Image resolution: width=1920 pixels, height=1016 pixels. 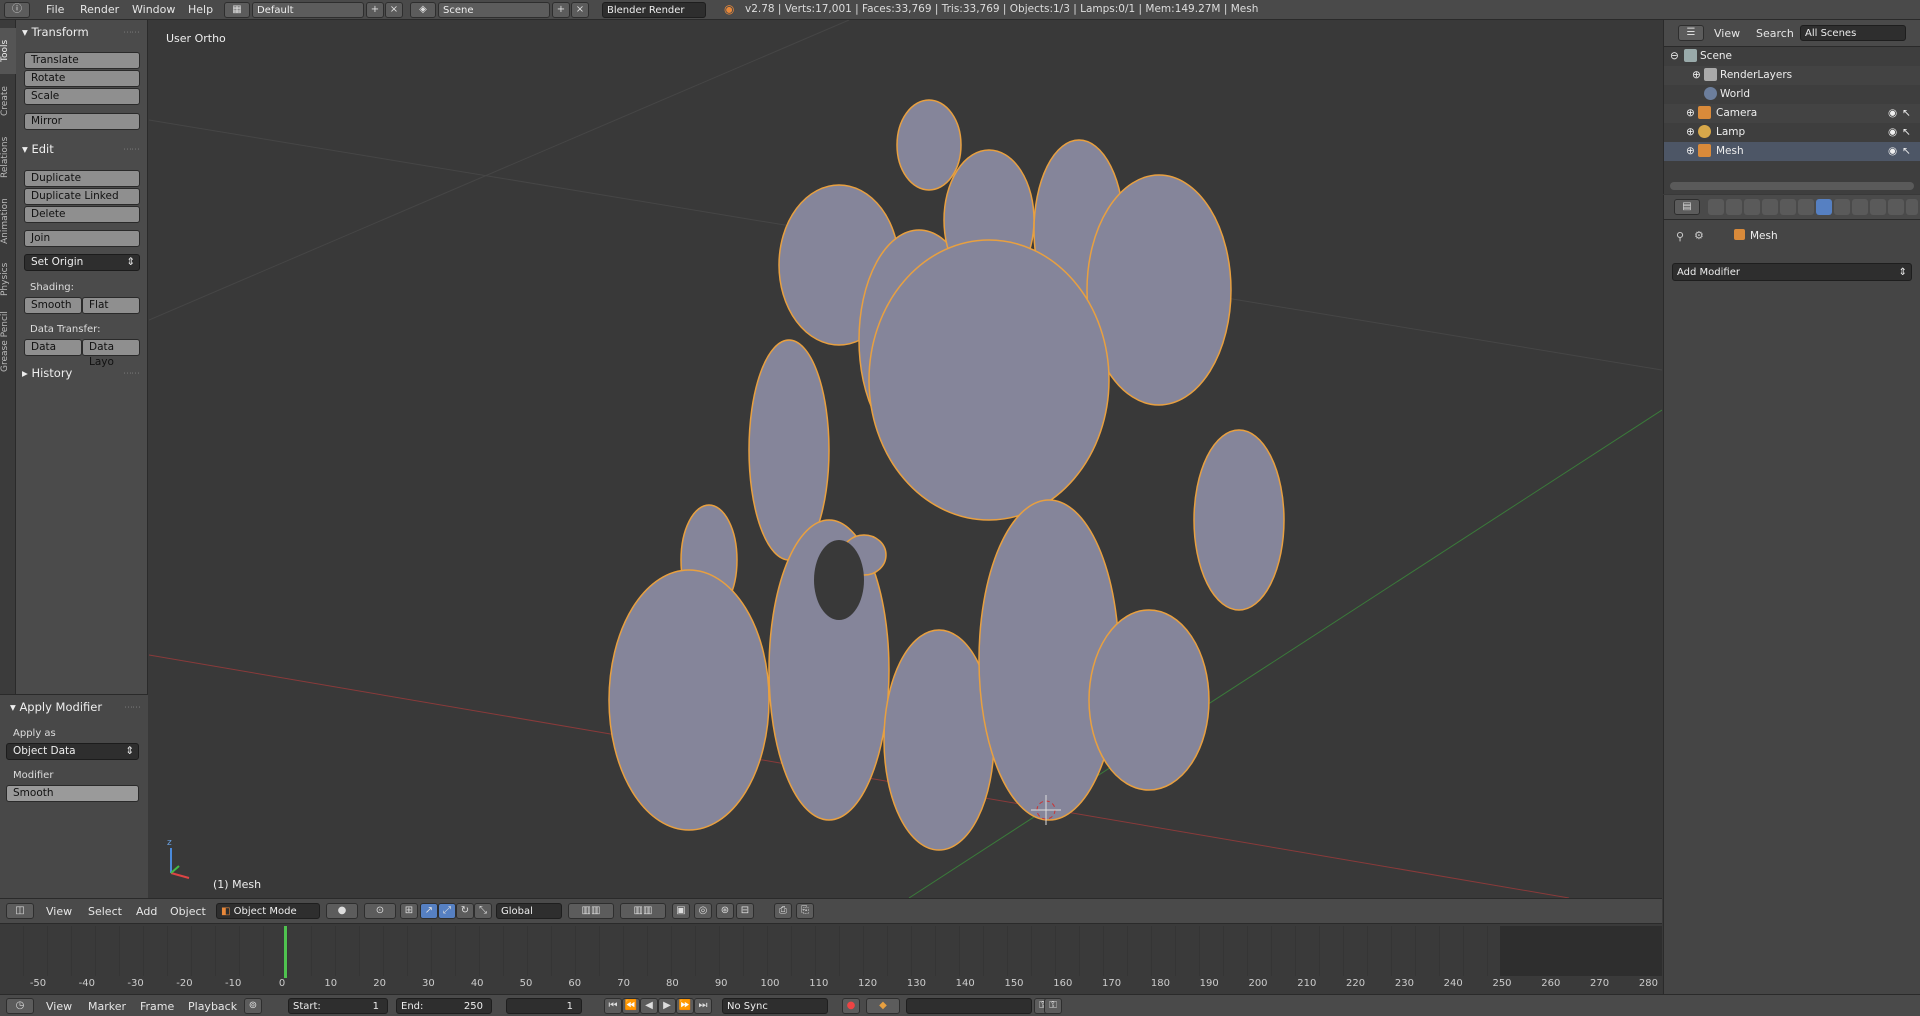 What do you see at coordinates (1824, 207) in the screenshot?
I see `modifiers-tab-icon` at bounding box center [1824, 207].